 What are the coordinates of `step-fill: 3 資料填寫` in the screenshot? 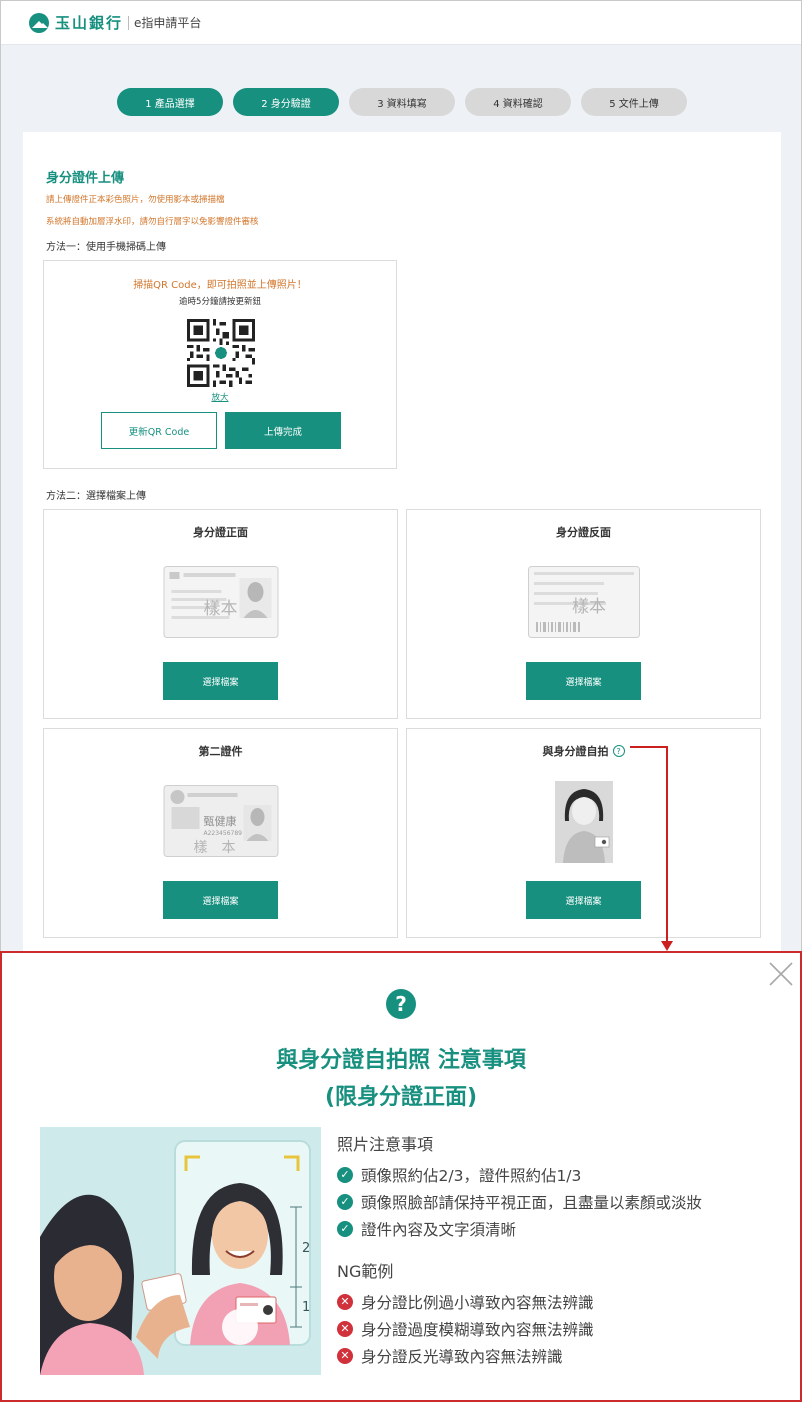 It's located at (402, 102).